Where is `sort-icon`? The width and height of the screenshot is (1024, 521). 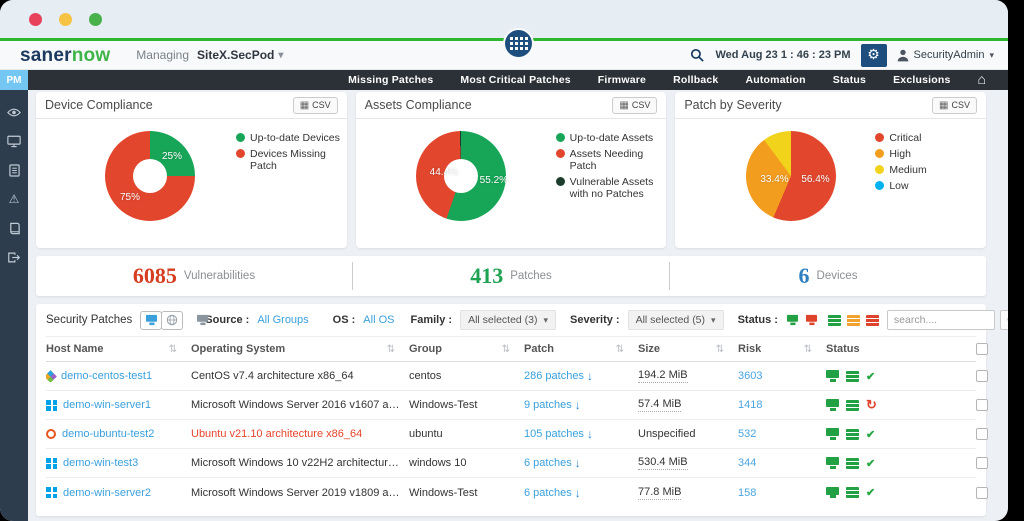
sort-icon is located at coordinates (620, 349).